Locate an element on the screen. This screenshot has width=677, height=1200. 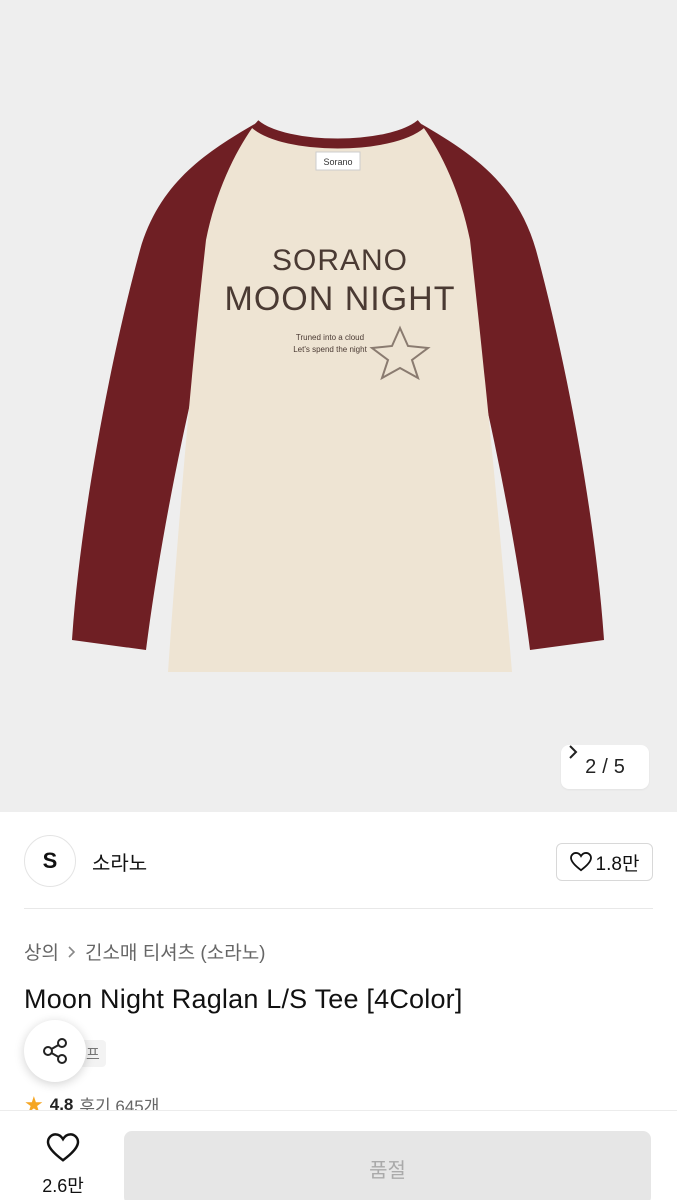
neck-label: Sorano is located at coordinates (337, 162).